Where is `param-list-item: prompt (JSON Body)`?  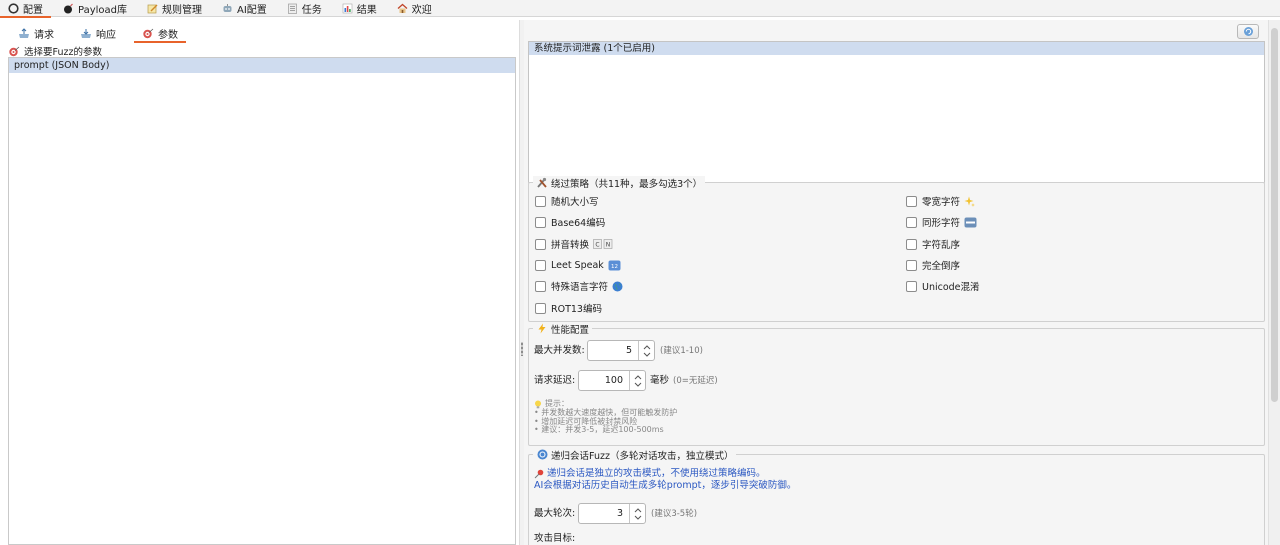 param-list-item: prompt (JSON Body) is located at coordinates (262, 65).